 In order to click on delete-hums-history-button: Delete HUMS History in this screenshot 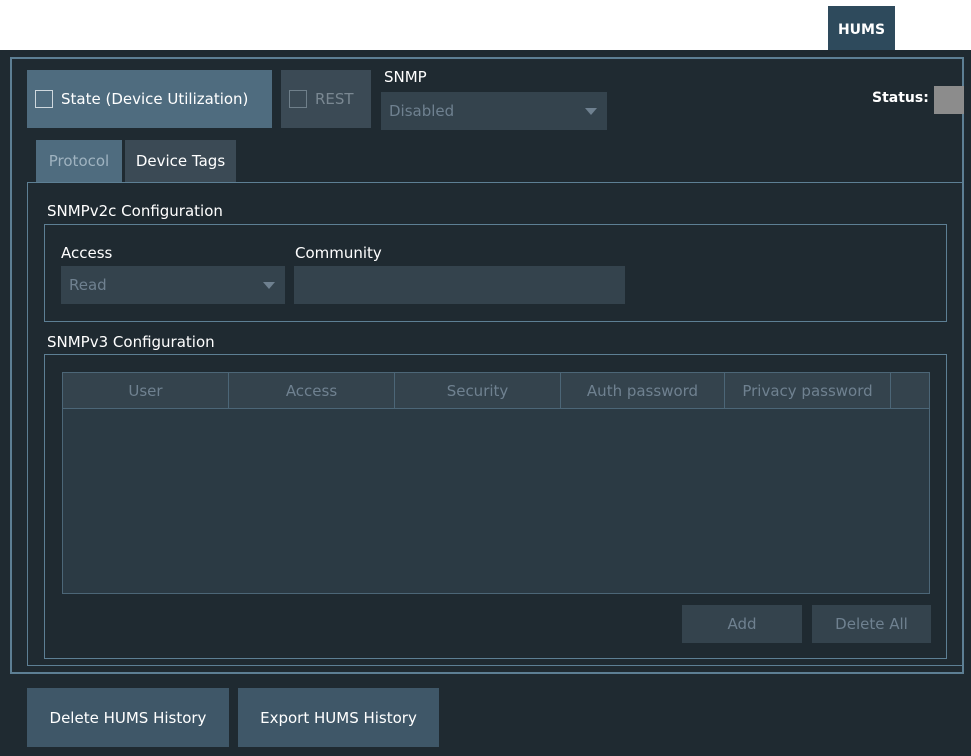, I will do `click(128, 717)`.